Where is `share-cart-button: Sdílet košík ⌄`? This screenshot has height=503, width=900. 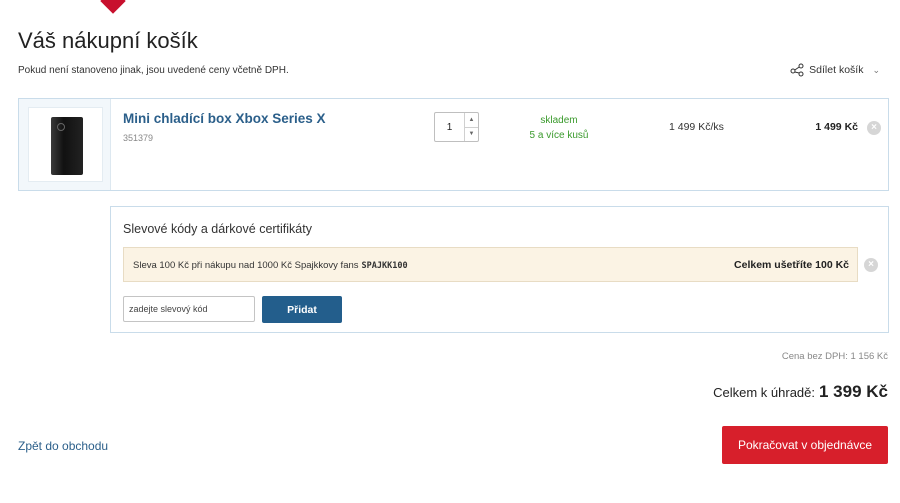
share-cart-button: Sdílet košík ⌄ is located at coordinates (835, 70).